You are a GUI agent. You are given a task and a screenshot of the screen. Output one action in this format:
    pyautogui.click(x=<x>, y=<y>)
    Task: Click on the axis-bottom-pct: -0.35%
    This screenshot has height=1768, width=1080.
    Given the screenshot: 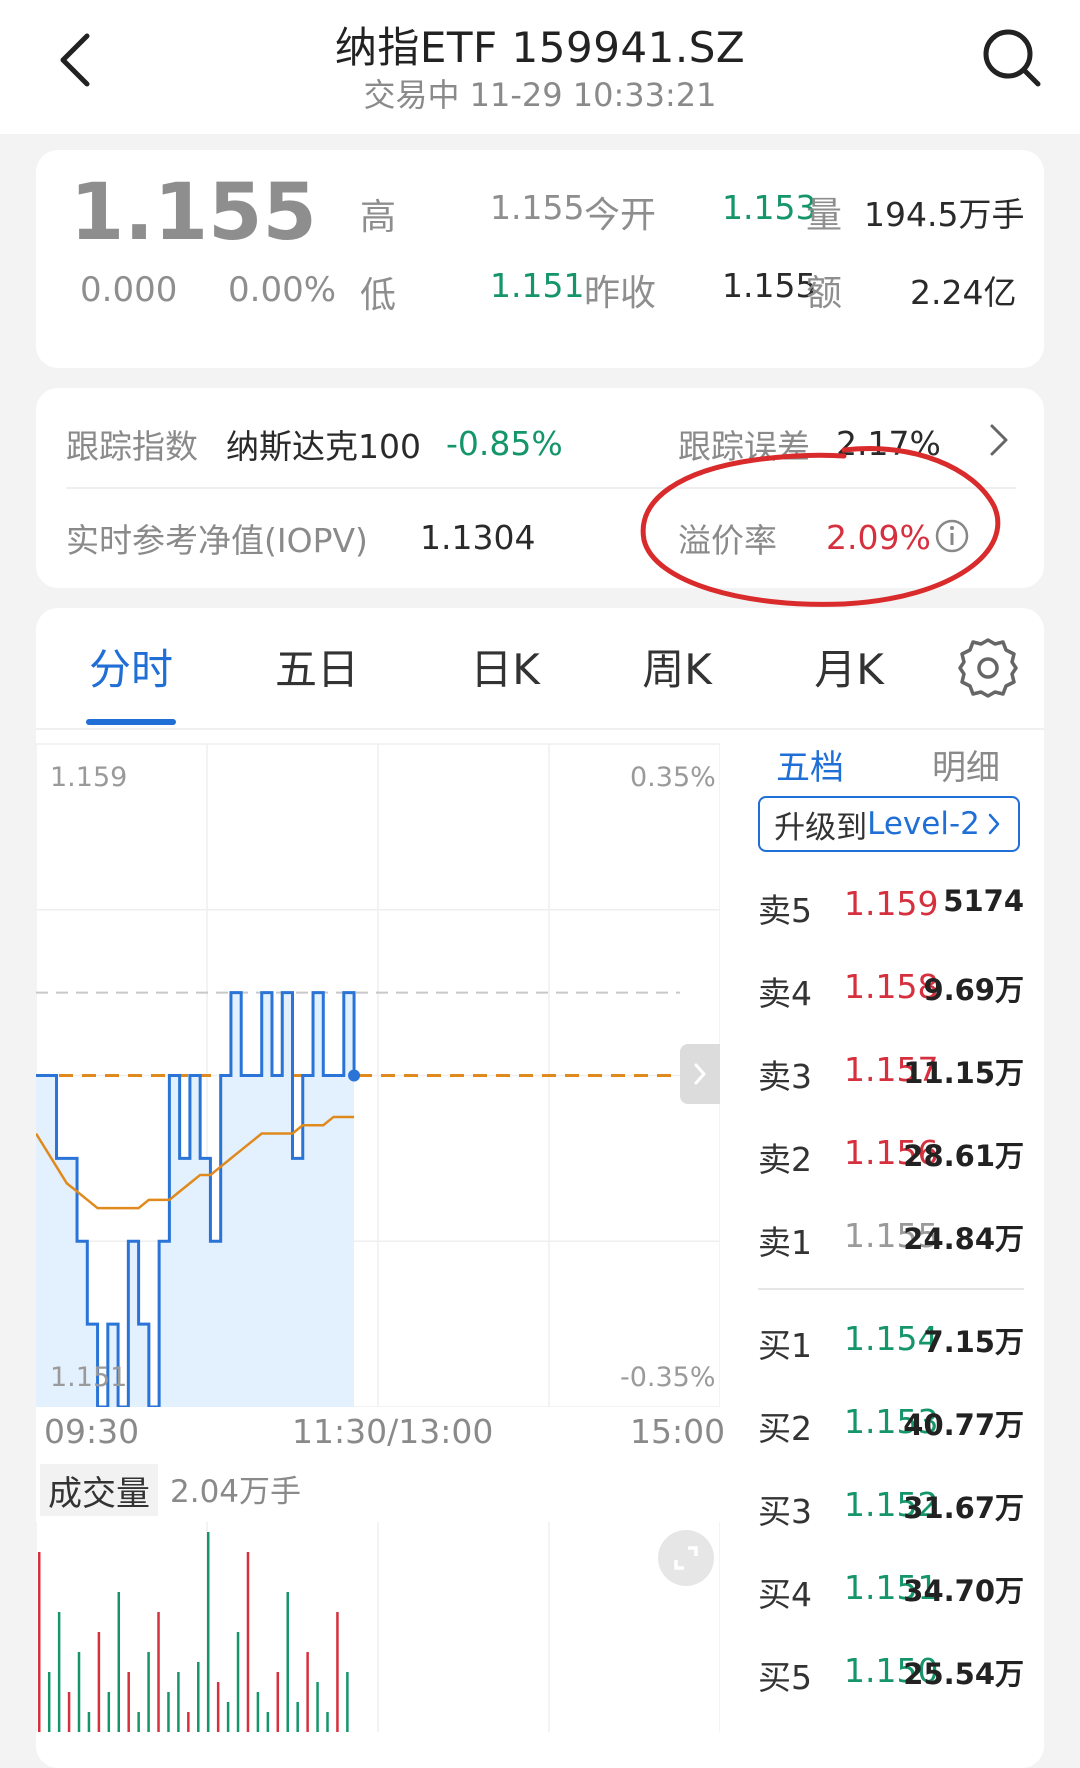 What is the action you would take?
    pyautogui.click(x=668, y=1377)
    